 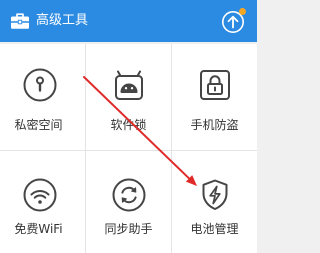 I want to click on tool-label: 软件锁, so click(x=128, y=125).